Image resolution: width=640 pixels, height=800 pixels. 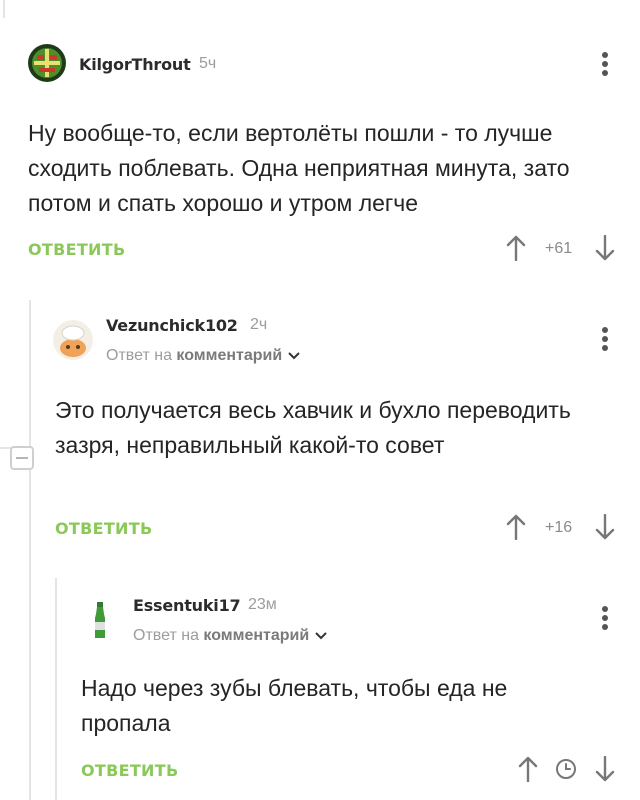 I want to click on thread-line-level2, so click(x=56, y=689).